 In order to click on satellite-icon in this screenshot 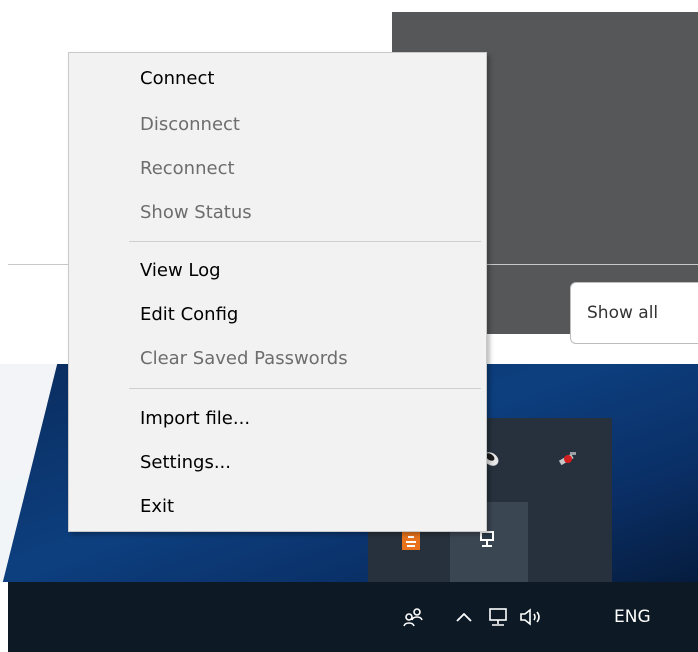, I will do `click(567, 461)`.